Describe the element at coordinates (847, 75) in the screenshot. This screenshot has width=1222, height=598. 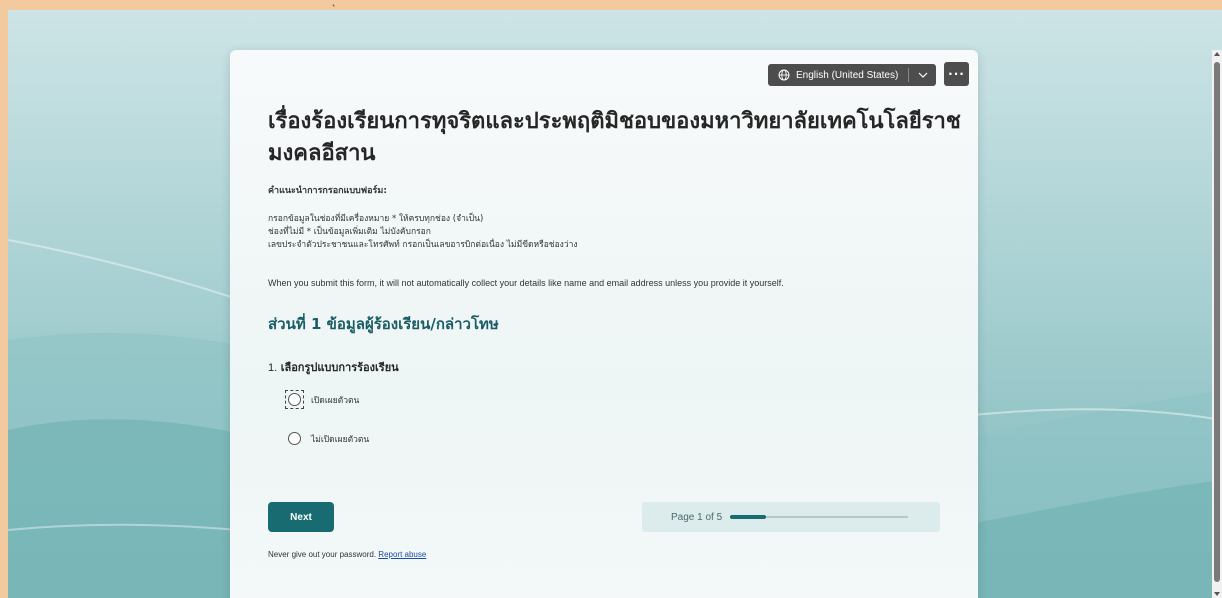
I see `language-label: English (United States)` at that location.